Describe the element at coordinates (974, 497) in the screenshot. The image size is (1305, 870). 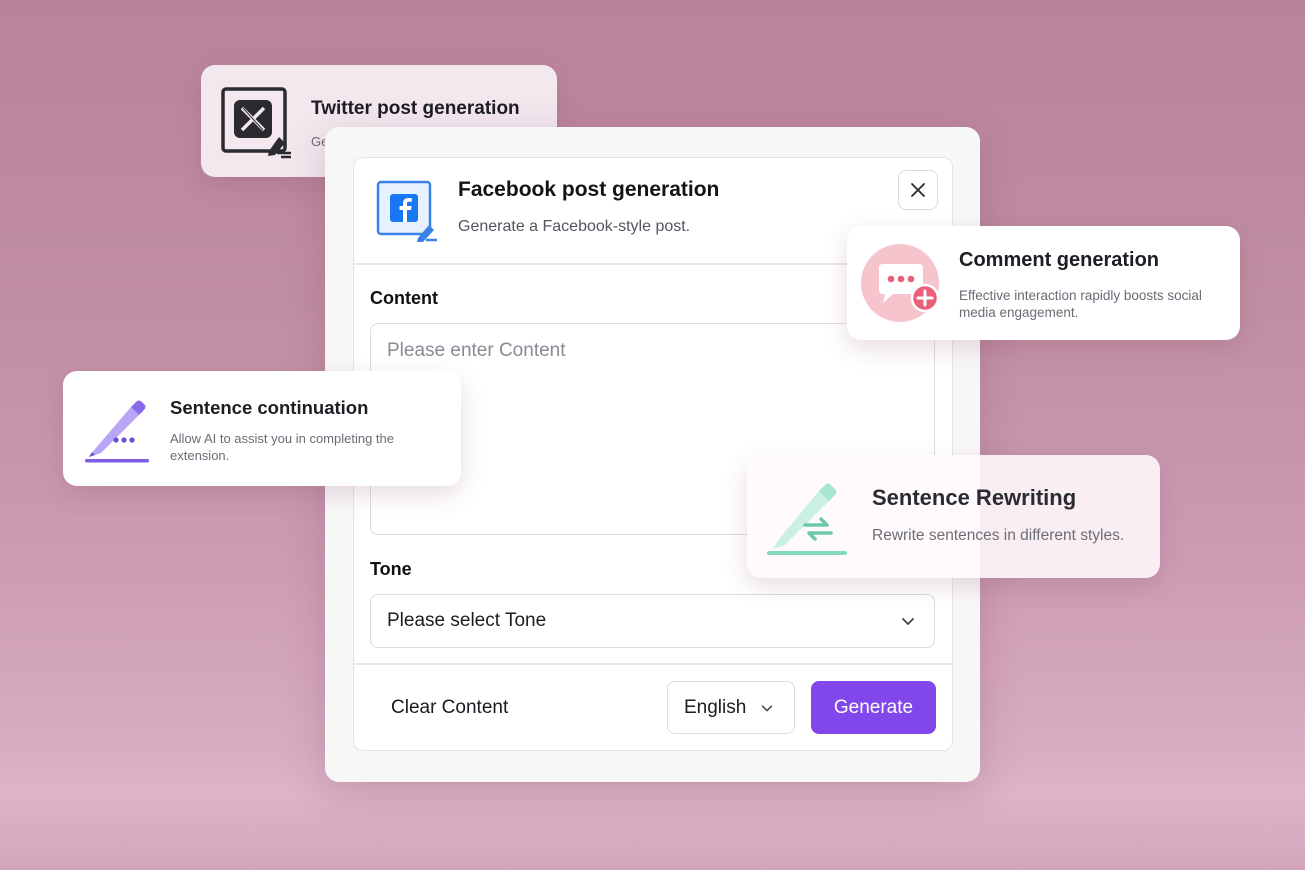
I see `rewriting-card-title: Sentence Rewriting` at that location.